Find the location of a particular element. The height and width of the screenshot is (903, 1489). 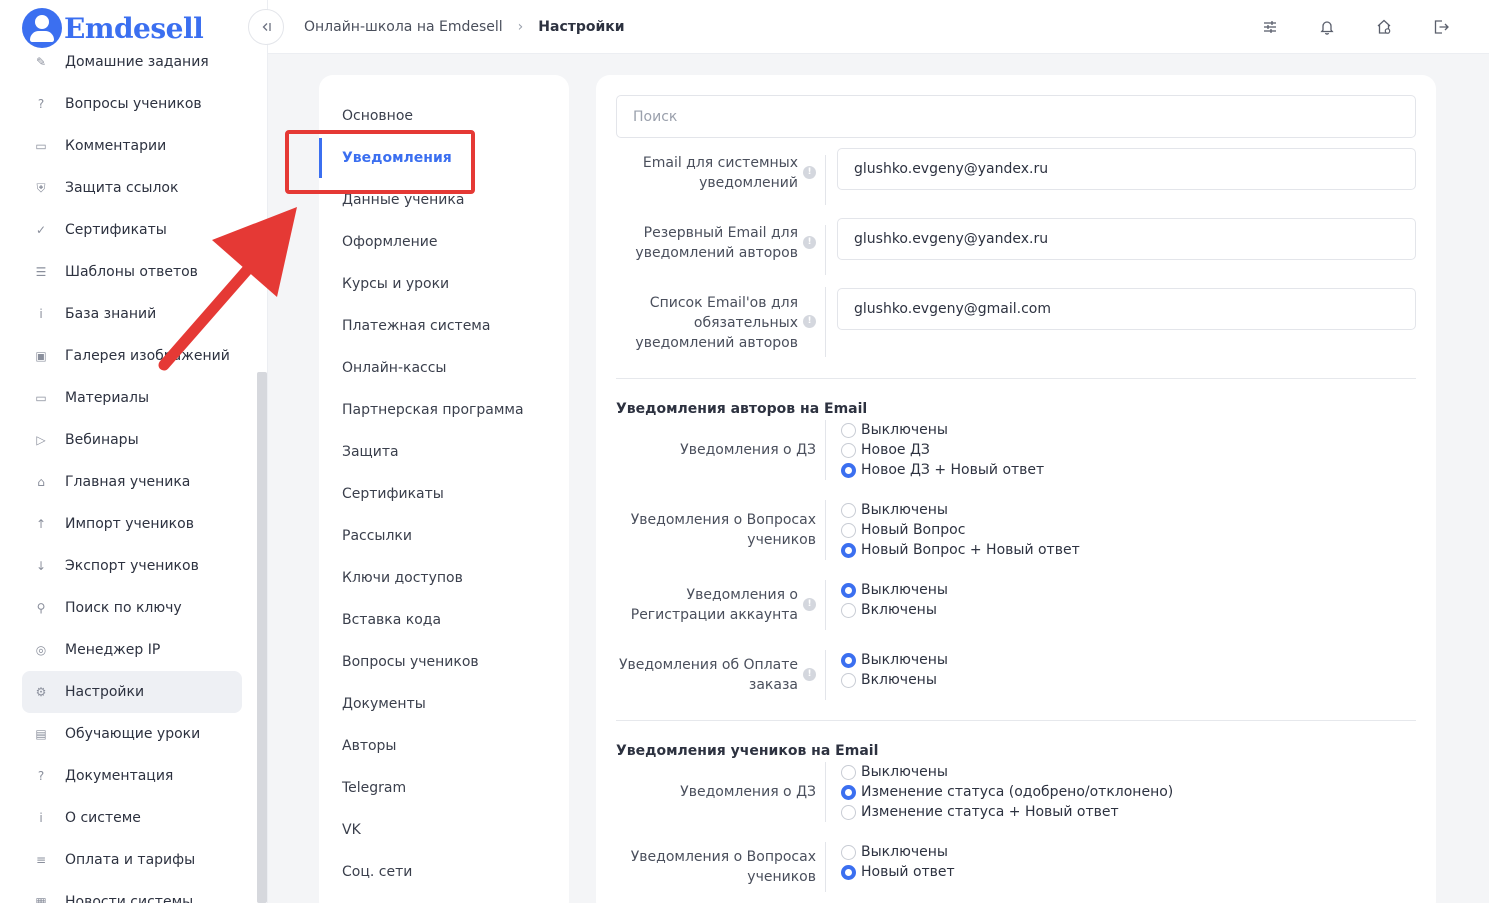

sidebar-item: ↑ Импорт учеников is located at coordinates (132, 524).